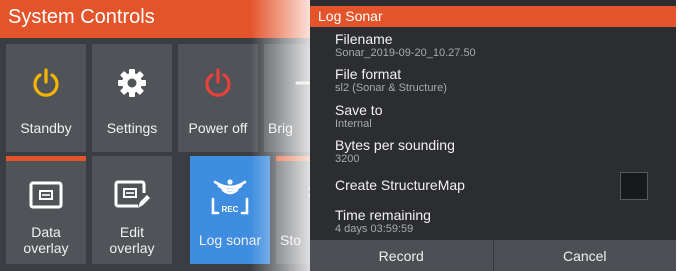 The height and width of the screenshot is (271, 679). What do you see at coordinates (383, 215) in the screenshot?
I see `time-remaining-label: Time remaining` at bounding box center [383, 215].